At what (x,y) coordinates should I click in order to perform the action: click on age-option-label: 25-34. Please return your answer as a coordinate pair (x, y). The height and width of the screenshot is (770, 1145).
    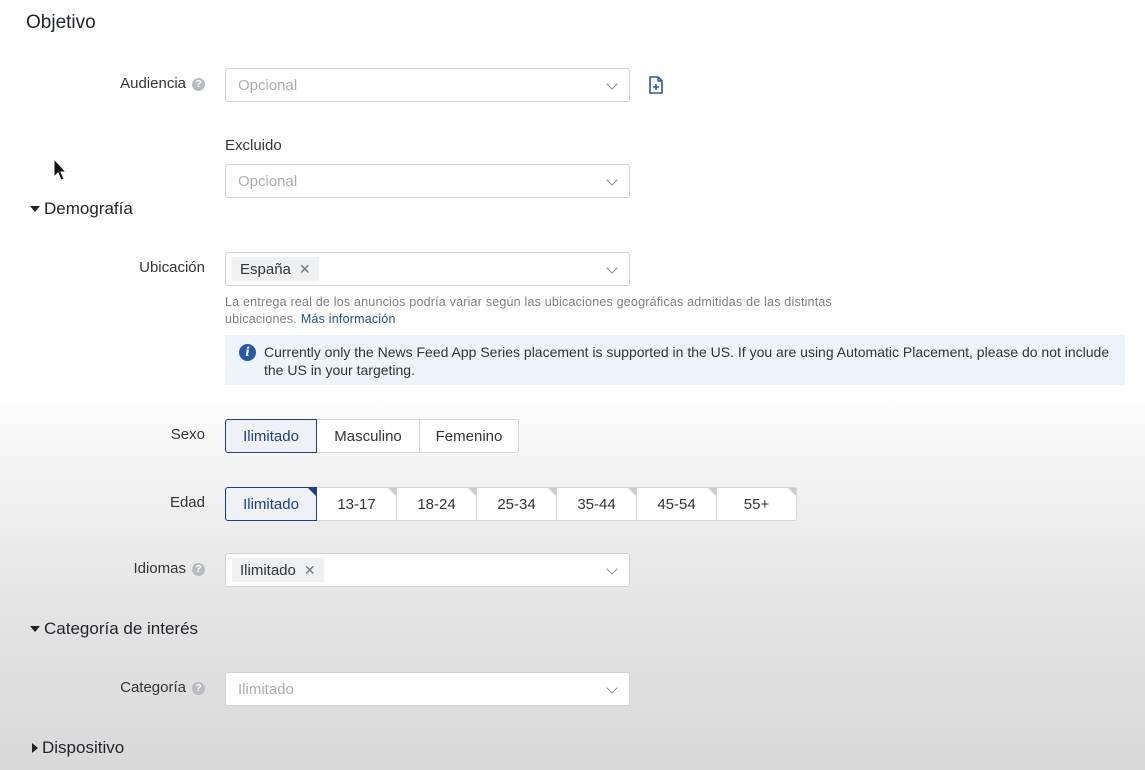
    Looking at the image, I should click on (516, 504).